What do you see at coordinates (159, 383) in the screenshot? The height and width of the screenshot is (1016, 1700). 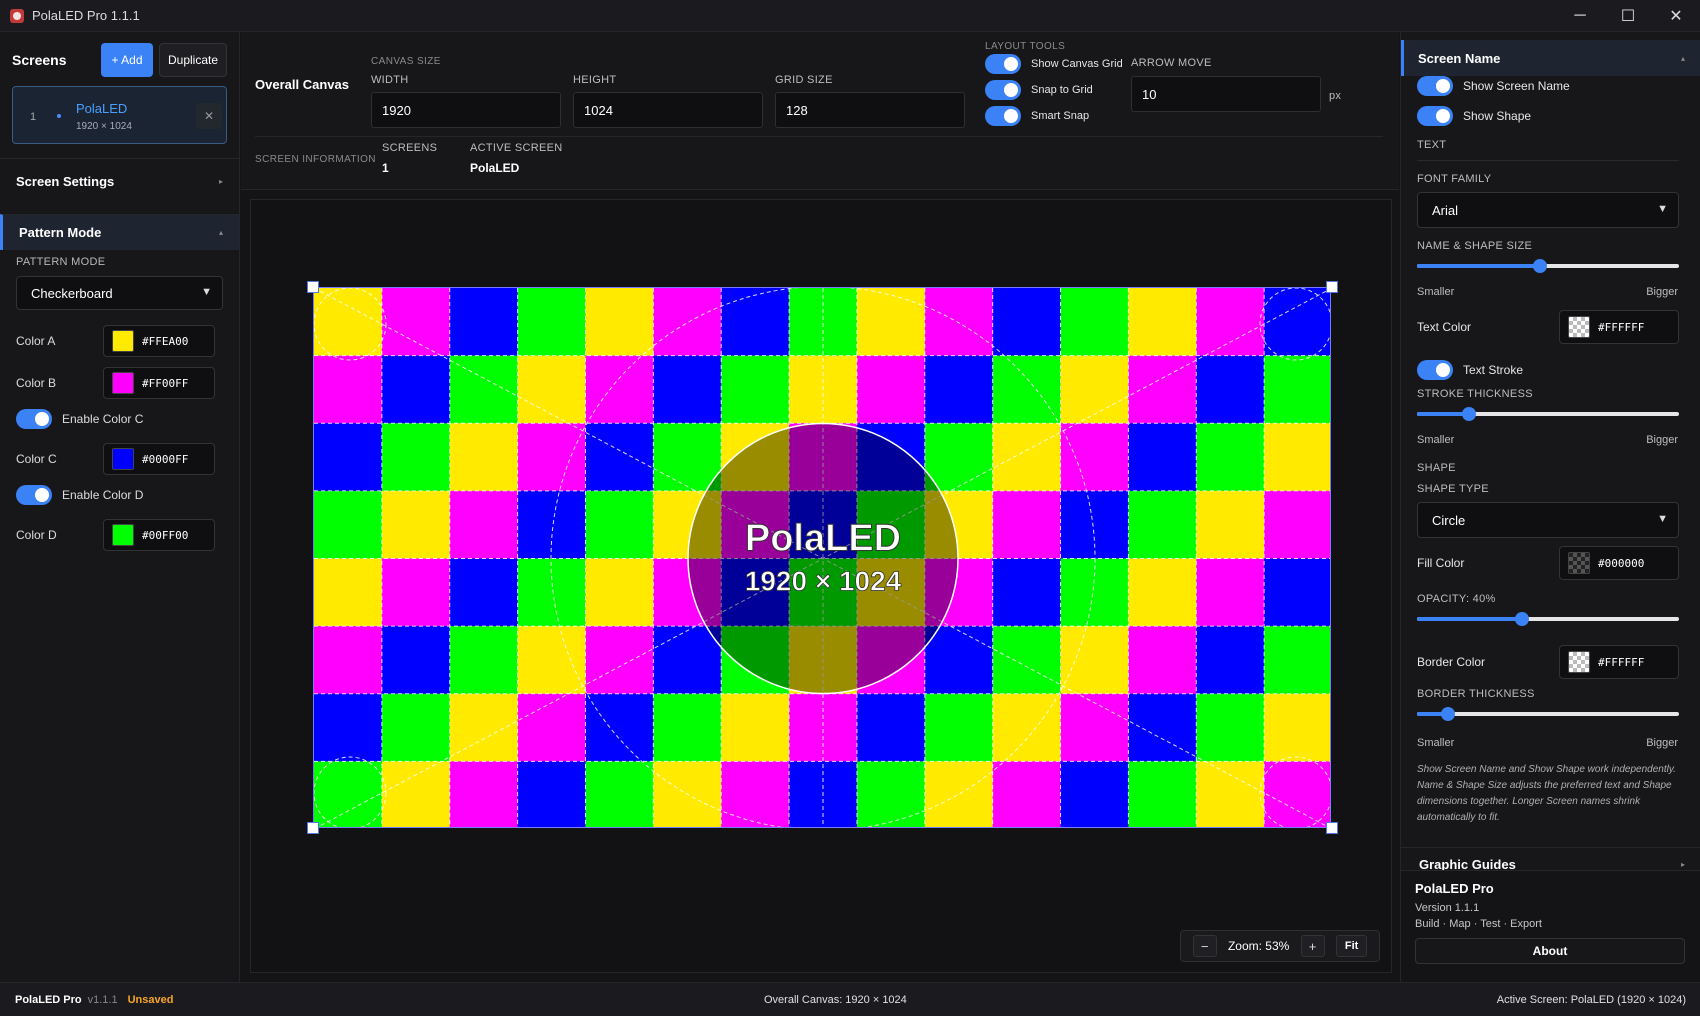 I see `color-b-picker: #FF00FF` at bounding box center [159, 383].